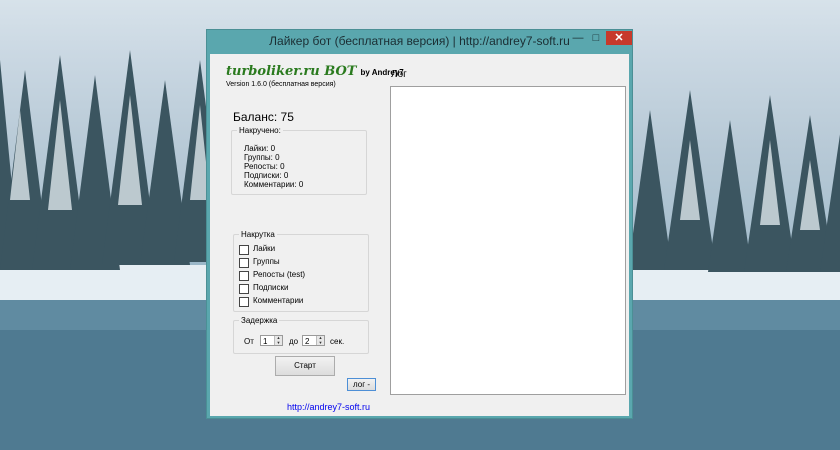  What do you see at coordinates (244, 289) in the screenshot?
I see `subscriptions-checkbox` at bounding box center [244, 289].